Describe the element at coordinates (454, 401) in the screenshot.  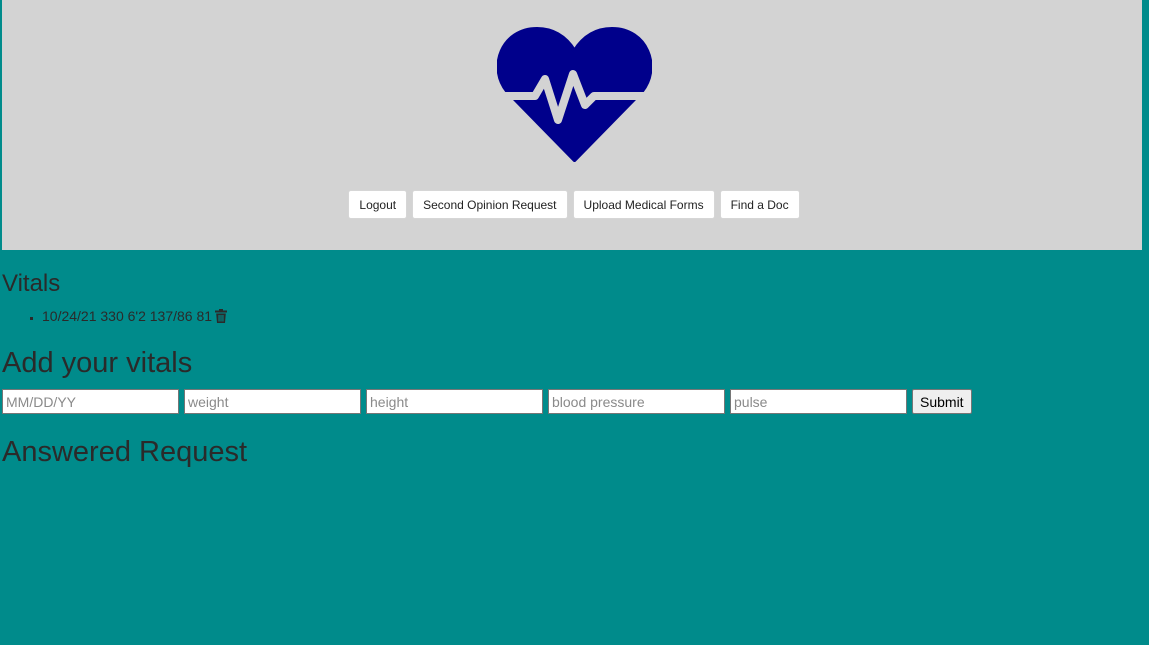
I see `height-input` at that location.